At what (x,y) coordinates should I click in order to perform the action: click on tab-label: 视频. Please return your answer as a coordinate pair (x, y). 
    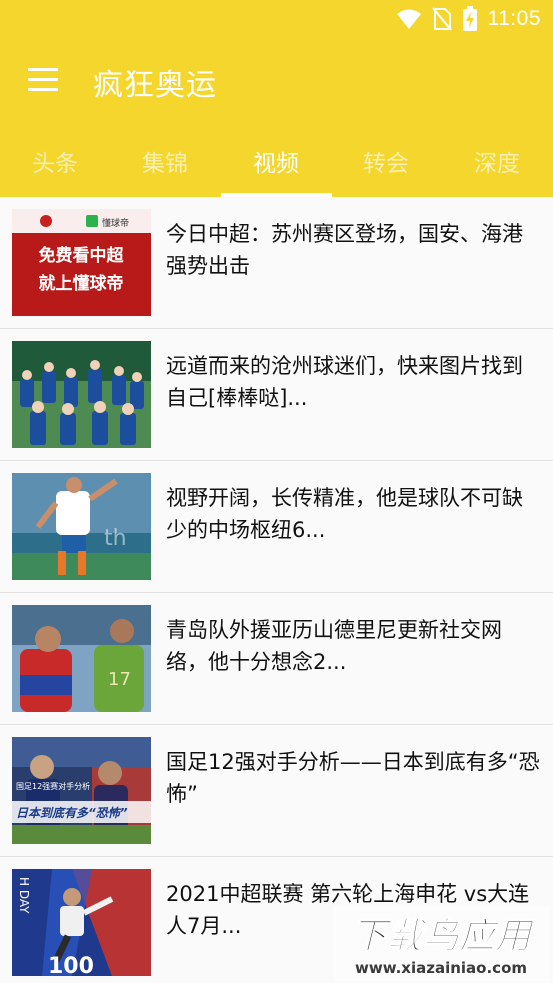
    Looking at the image, I should click on (276, 163).